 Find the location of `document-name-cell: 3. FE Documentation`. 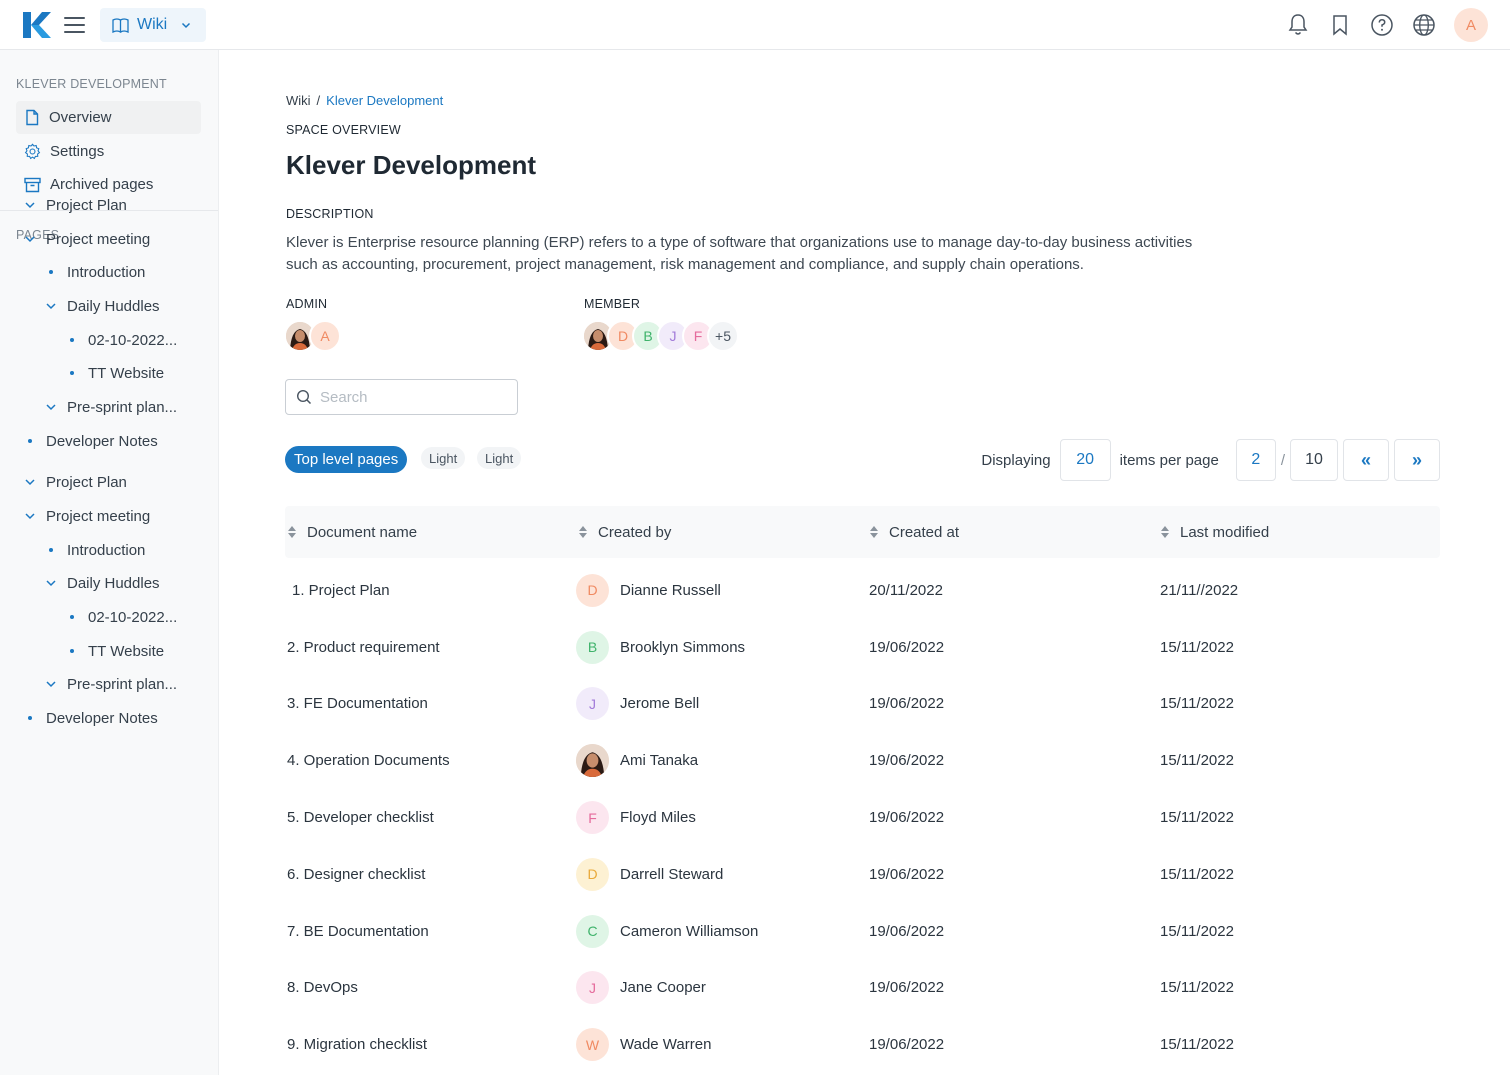

document-name-cell: 3. FE Documentation is located at coordinates (357, 704).